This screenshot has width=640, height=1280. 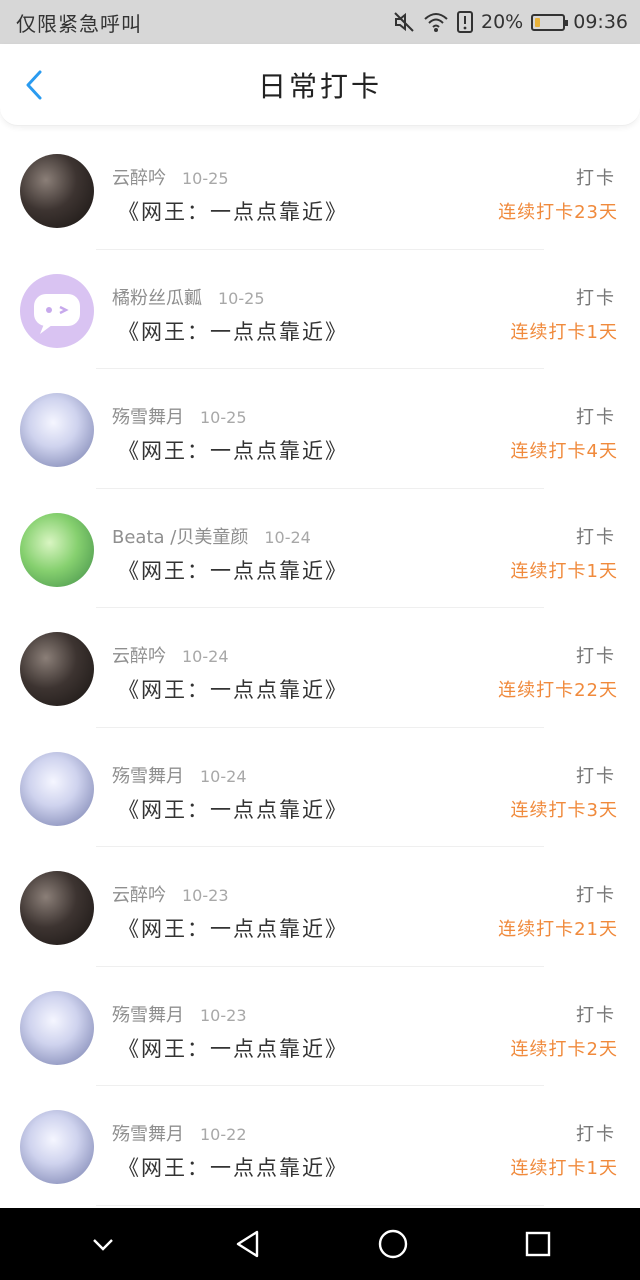 I want to click on user-name-line: 云醉吟 10-24, so click(x=170, y=655).